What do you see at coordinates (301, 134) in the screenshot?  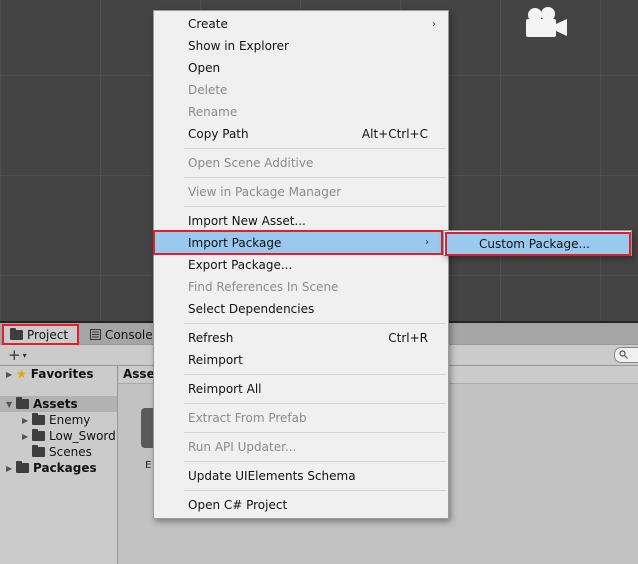 I see `menu-item-copy-path: Copy Path Alt+Ctrl+C` at bounding box center [301, 134].